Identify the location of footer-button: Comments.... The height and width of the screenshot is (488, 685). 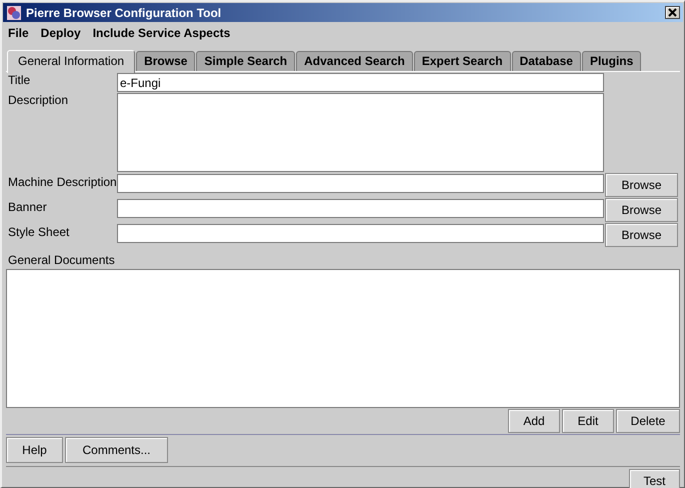
(116, 450).